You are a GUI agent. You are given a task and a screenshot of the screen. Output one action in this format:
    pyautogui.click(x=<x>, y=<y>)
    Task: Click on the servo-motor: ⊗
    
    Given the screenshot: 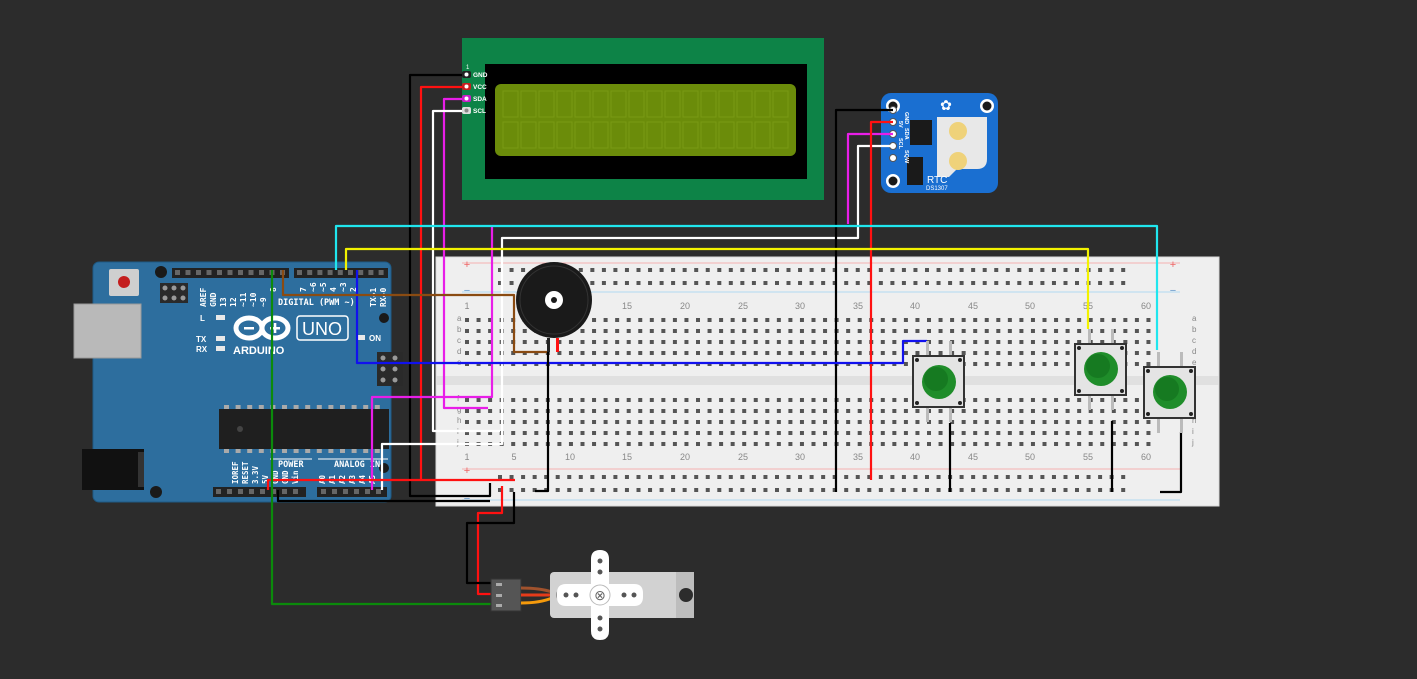 What is the action you would take?
    pyautogui.click(x=592, y=595)
    